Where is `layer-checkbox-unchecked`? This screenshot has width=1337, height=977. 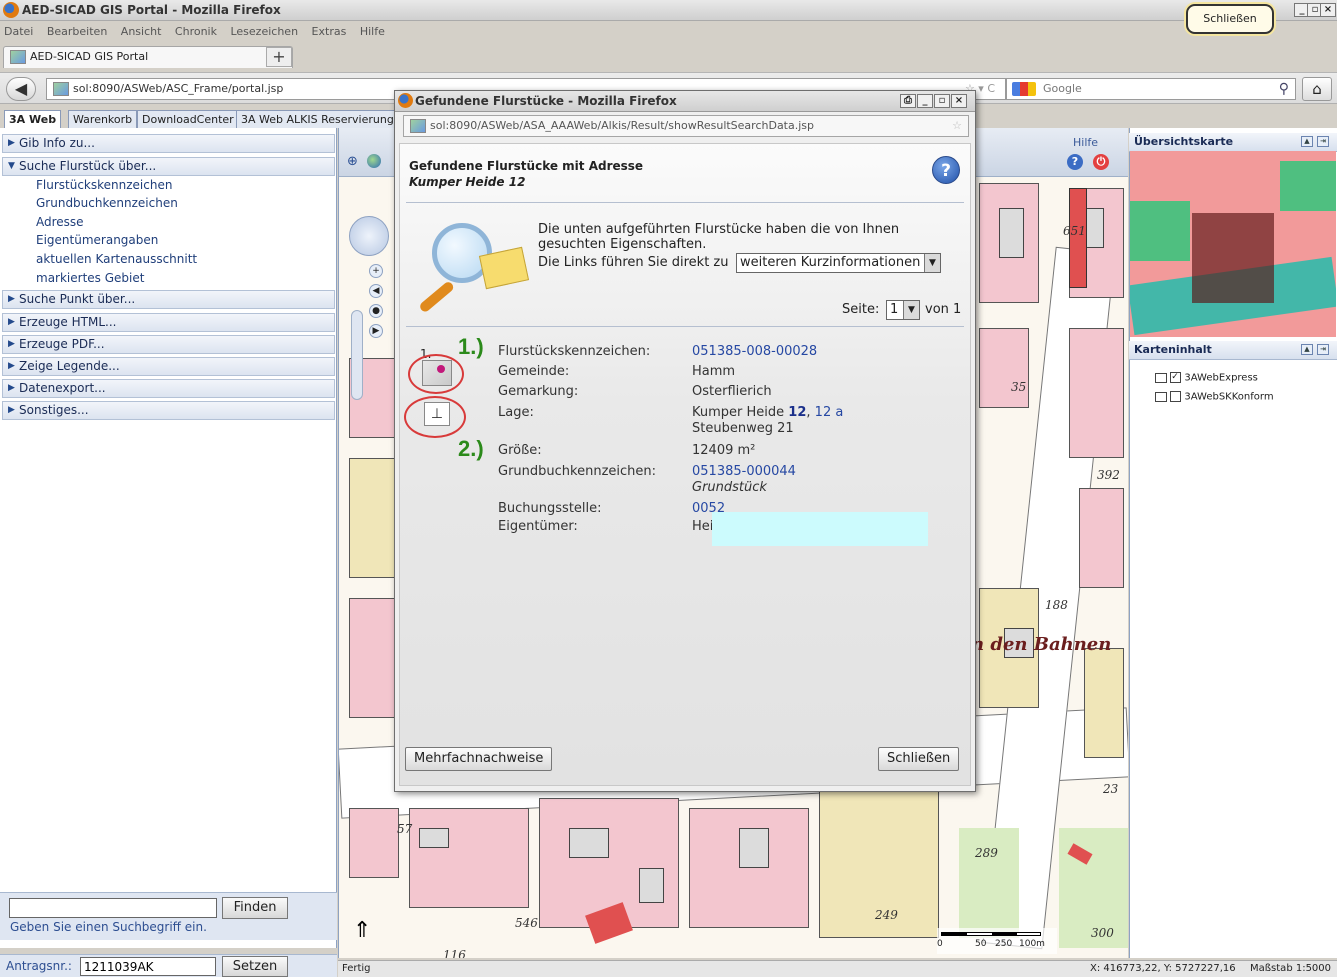 layer-checkbox-unchecked is located at coordinates (1176, 396).